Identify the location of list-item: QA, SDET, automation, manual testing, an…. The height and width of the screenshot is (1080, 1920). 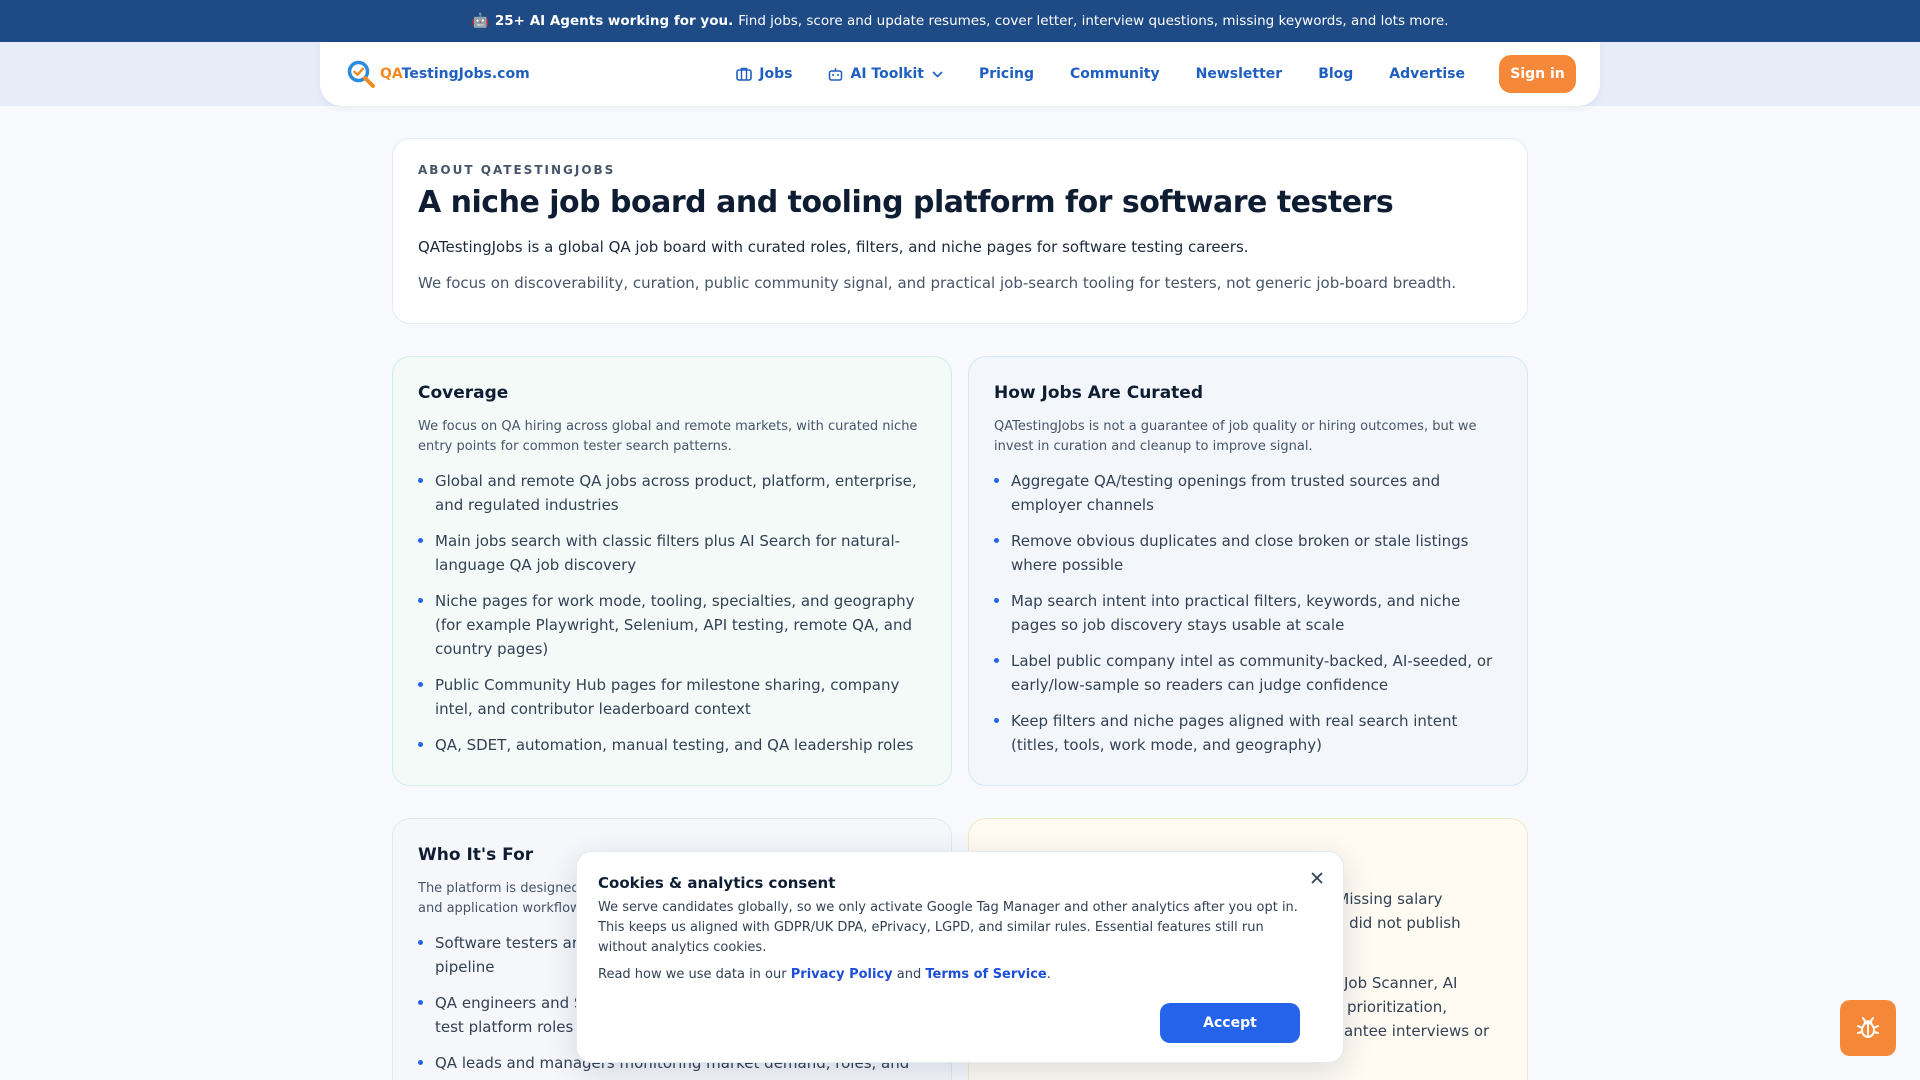
(672, 745).